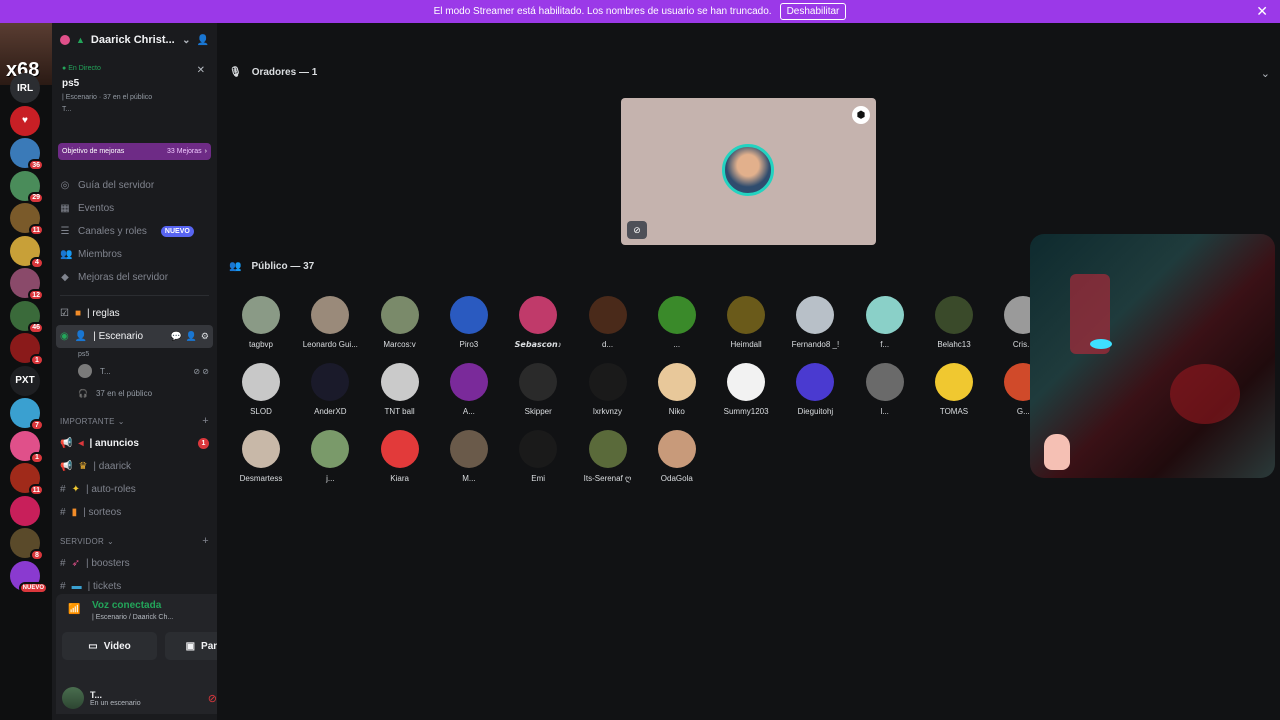  What do you see at coordinates (677, 389) in the screenshot?
I see `audience-member: Niko` at bounding box center [677, 389].